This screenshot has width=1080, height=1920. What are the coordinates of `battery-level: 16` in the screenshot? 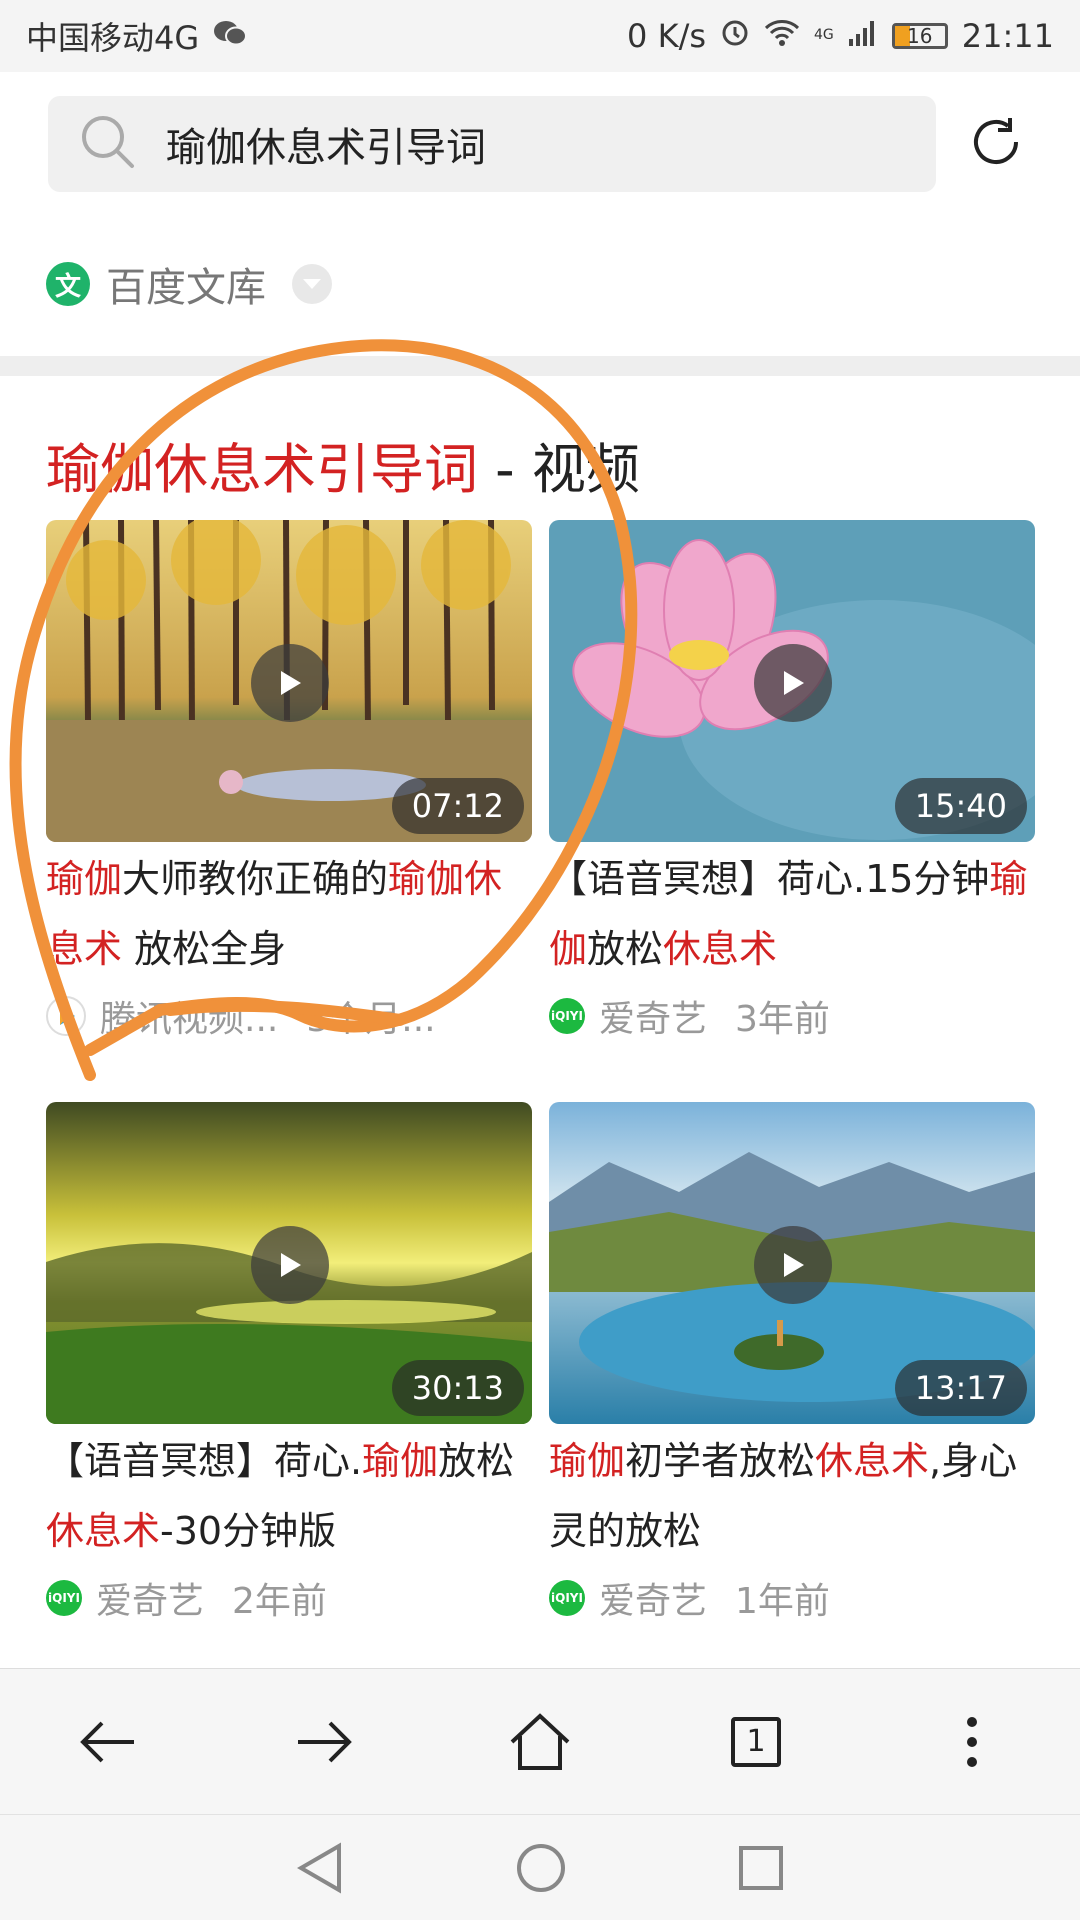 It's located at (920, 36).